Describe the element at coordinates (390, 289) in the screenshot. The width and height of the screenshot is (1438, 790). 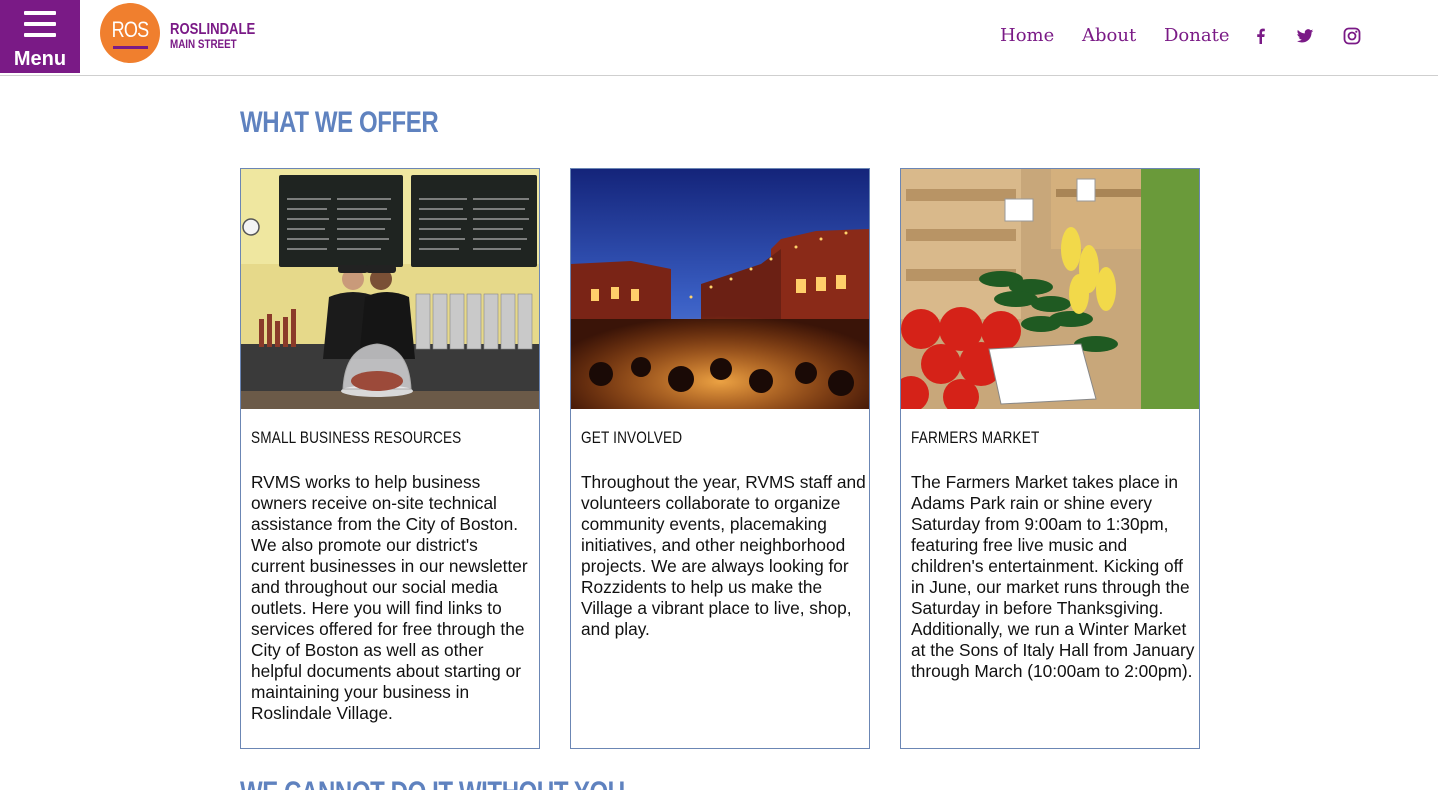
I see `coffee-shop-photo` at that location.